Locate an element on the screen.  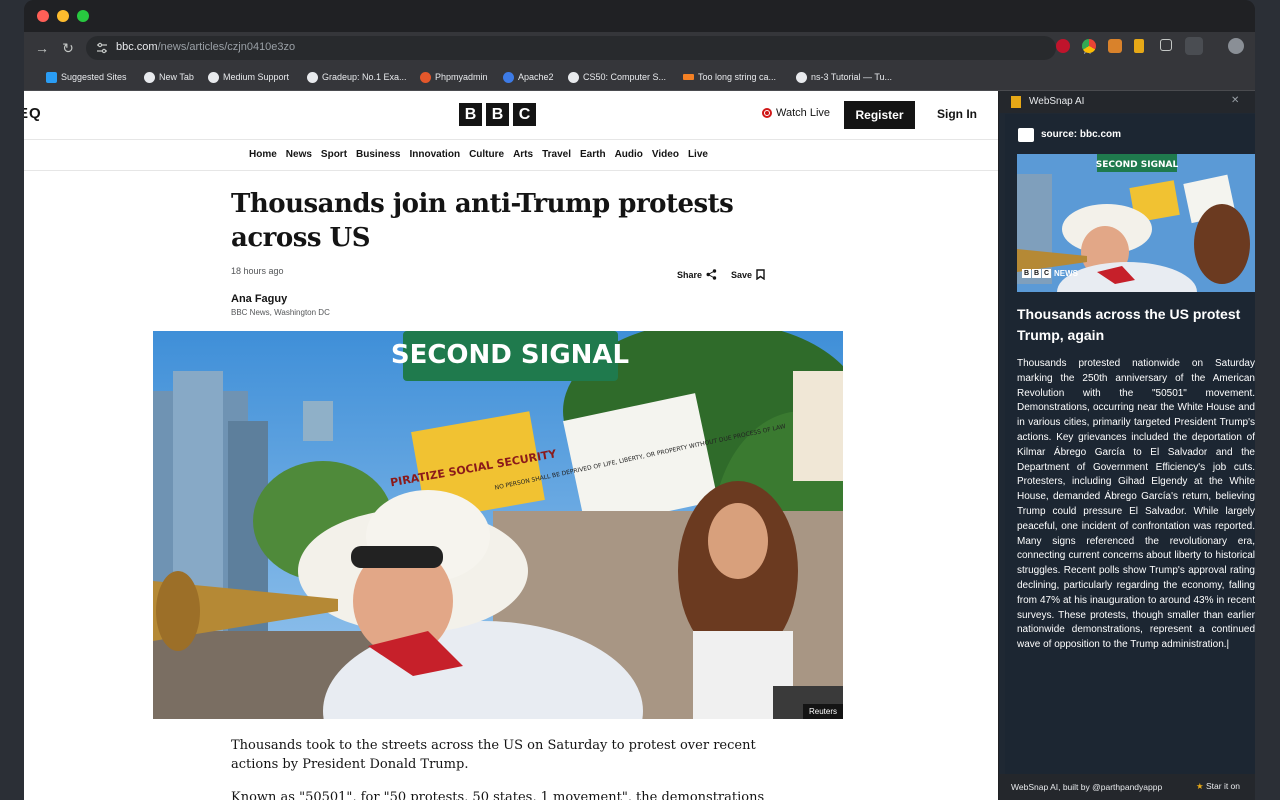
source-label: source: bbc.com is located at coordinates (1081, 134).